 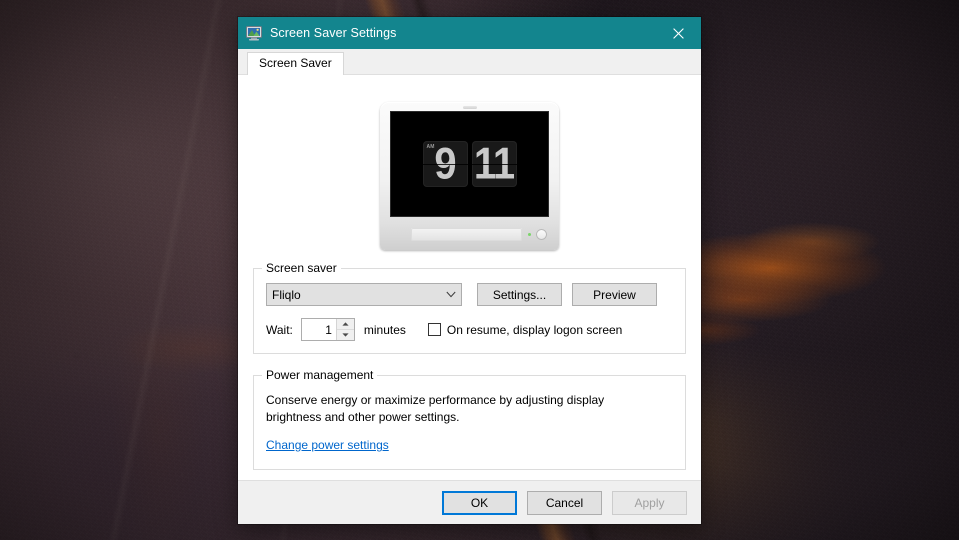 What do you see at coordinates (451, 294) in the screenshot?
I see `chevron-down-icon` at bounding box center [451, 294].